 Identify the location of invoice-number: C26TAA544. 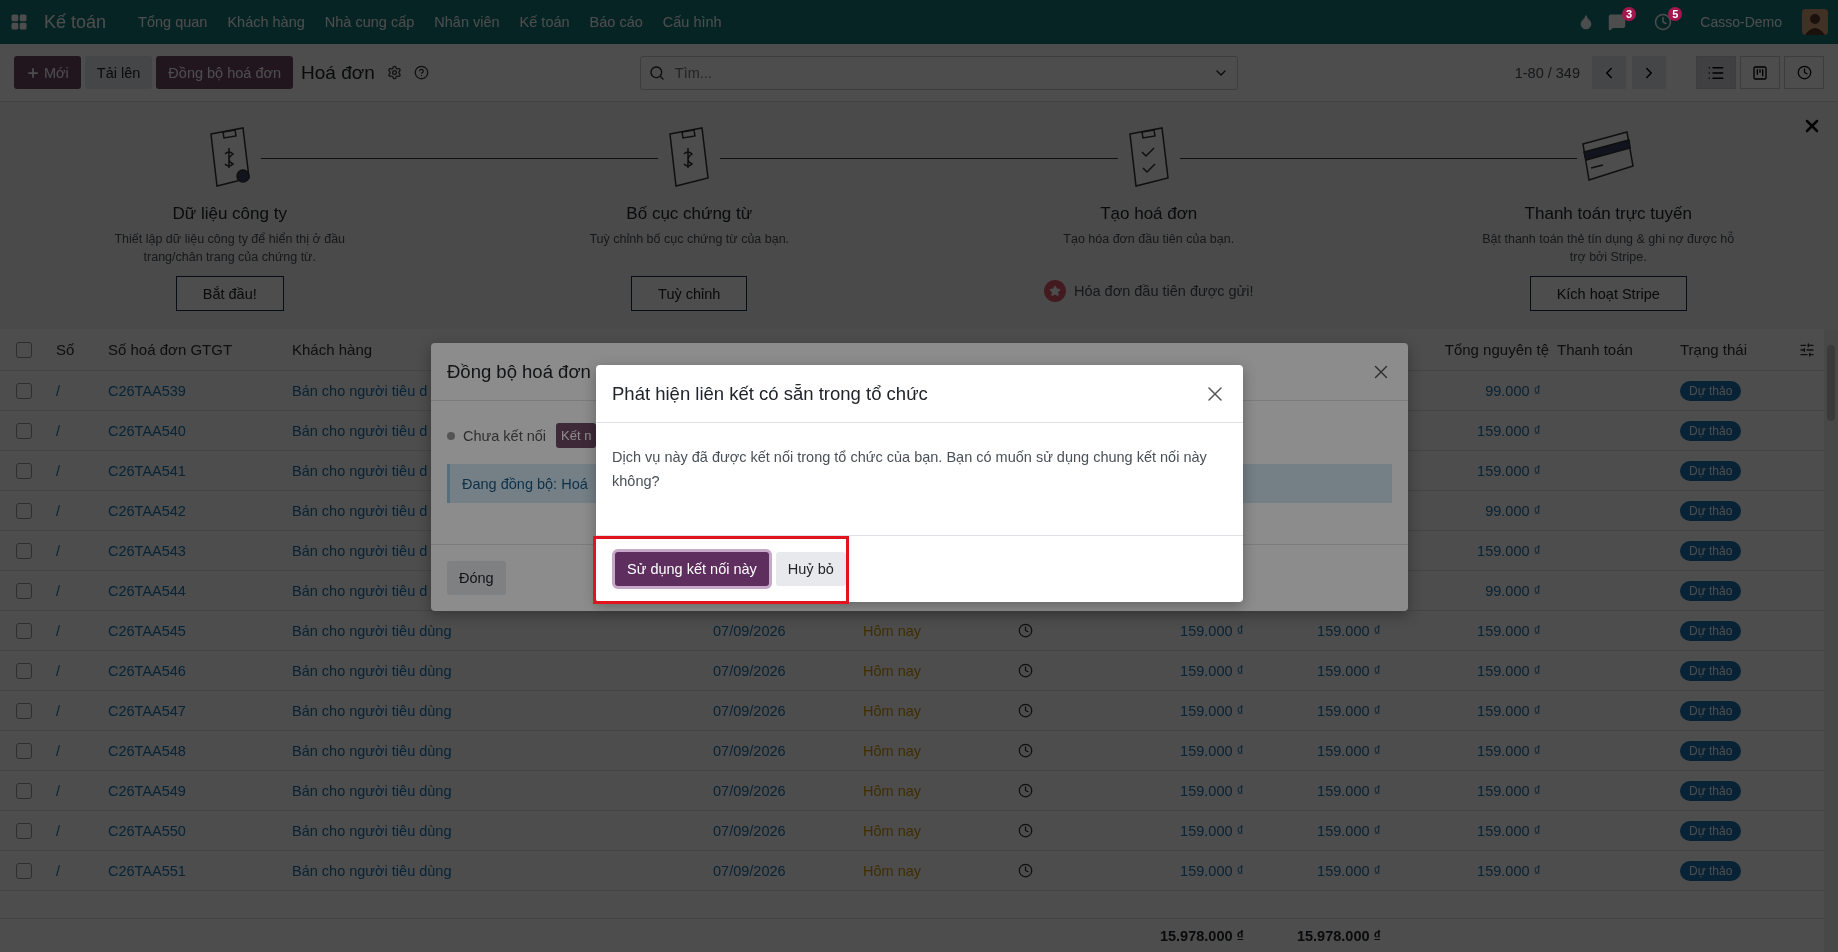
(147, 590).